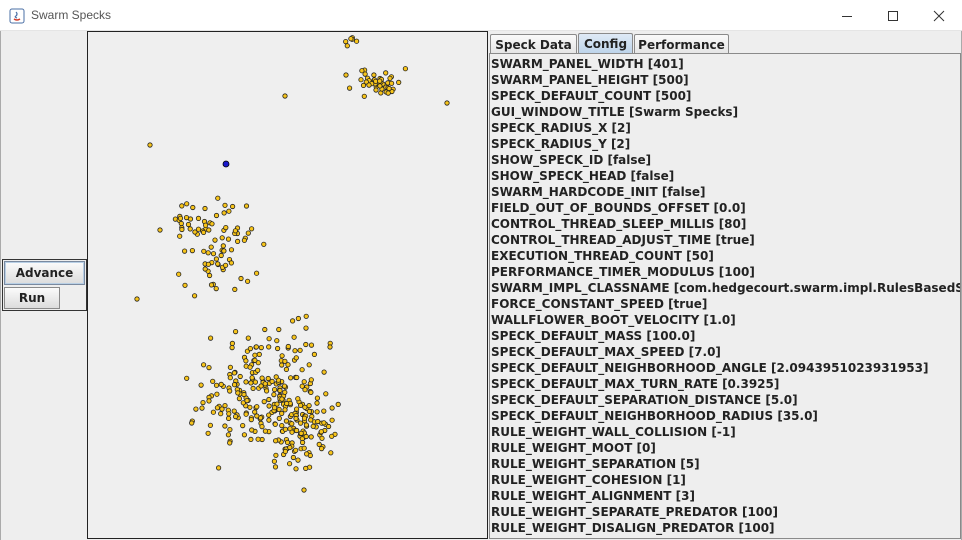 This screenshot has width=962, height=540. What do you see at coordinates (44, 273) in the screenshot?
I see `advance-button: Advance` at bounding box center [44, 273].